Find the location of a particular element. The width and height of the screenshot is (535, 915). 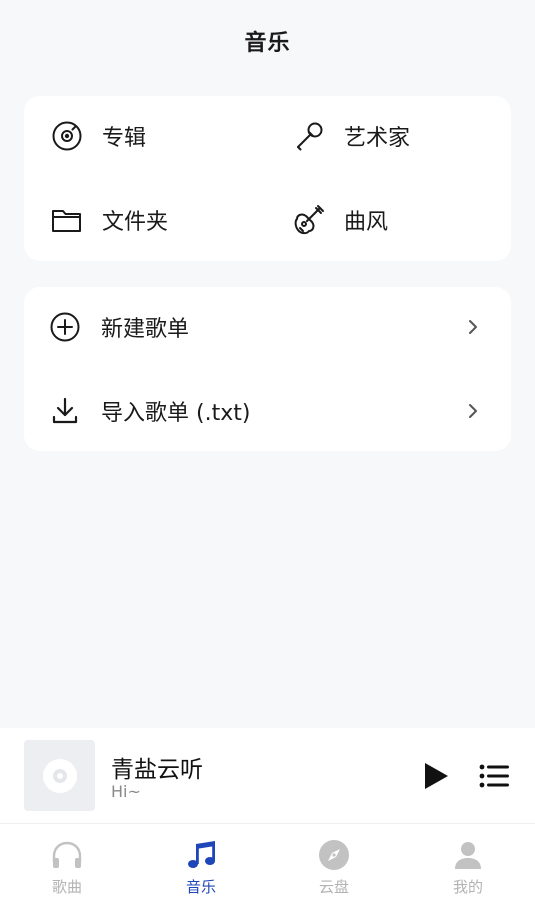

tab-cloud: 云盘 is located at coordinates (334, 870).